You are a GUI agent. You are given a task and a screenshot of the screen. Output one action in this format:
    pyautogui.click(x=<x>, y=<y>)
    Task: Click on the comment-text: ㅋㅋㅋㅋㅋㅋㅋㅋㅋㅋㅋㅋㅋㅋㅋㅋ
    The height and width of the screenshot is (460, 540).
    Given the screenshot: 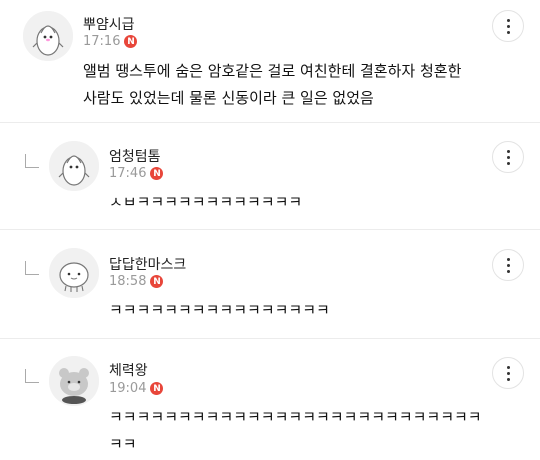 What is the action you would take?
    pyautogui.click(x=219, y=310)
    